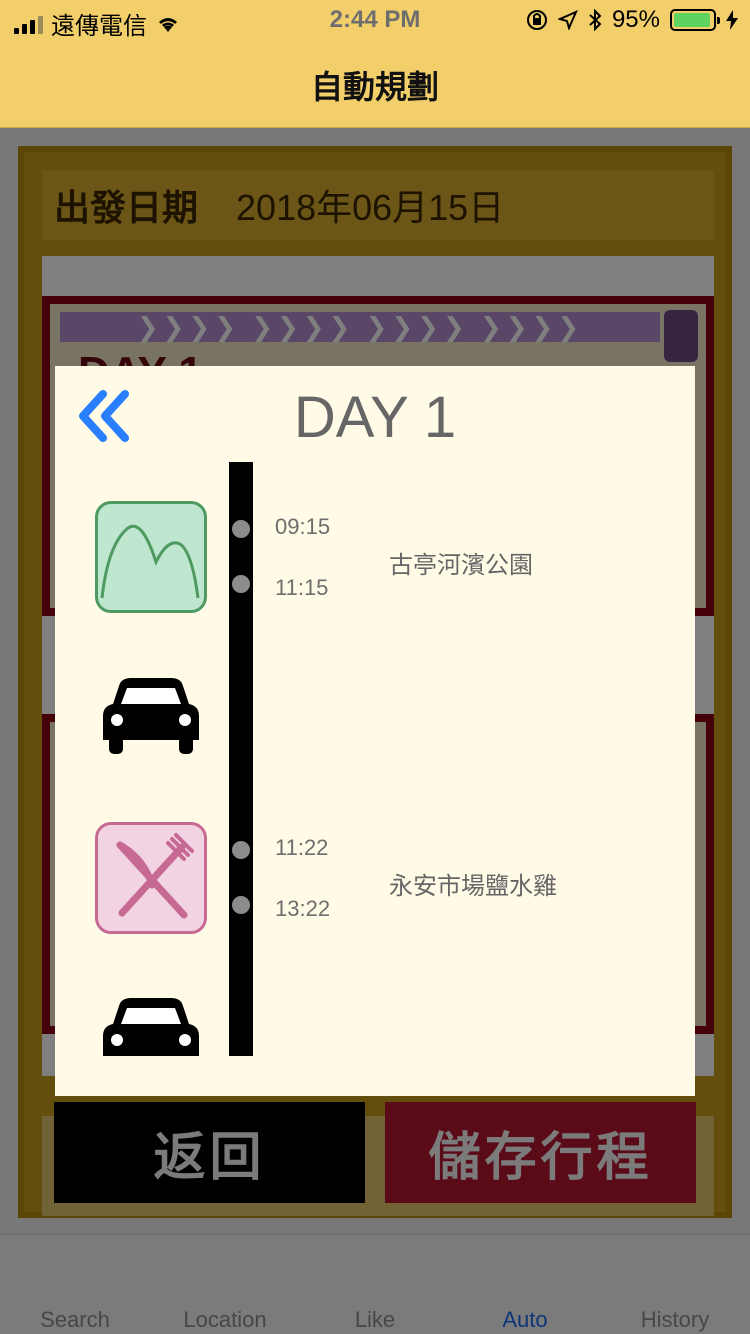  Describe the element at coordinates (595, 20) in the screenshot. I see `bluetooth-icon` at that location.